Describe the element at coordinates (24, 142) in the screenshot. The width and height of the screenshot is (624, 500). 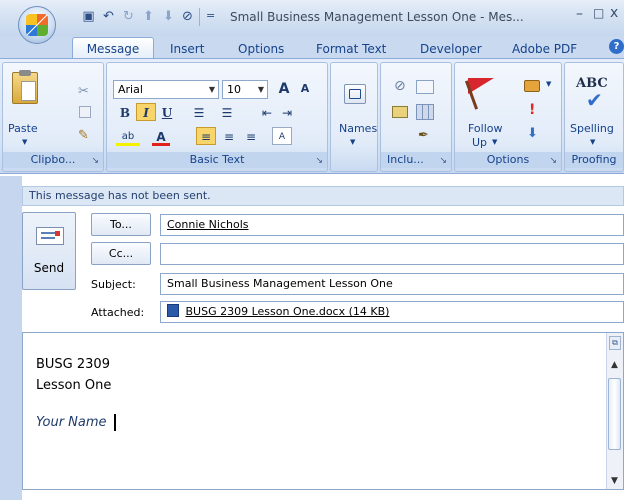
I see `paste-dropdown-icon: ▼` at that location.